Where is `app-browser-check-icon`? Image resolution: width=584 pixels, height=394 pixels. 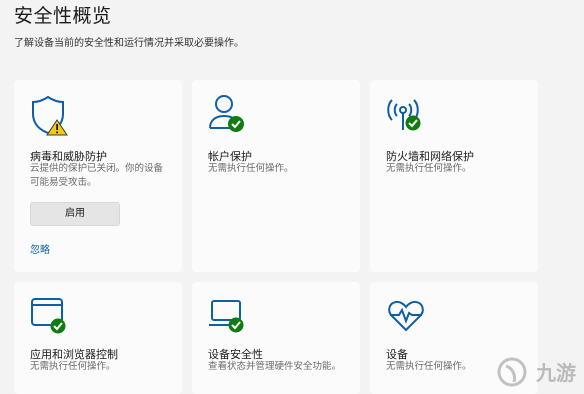
app-browser-check-icon is located at coordinates (50, 318).